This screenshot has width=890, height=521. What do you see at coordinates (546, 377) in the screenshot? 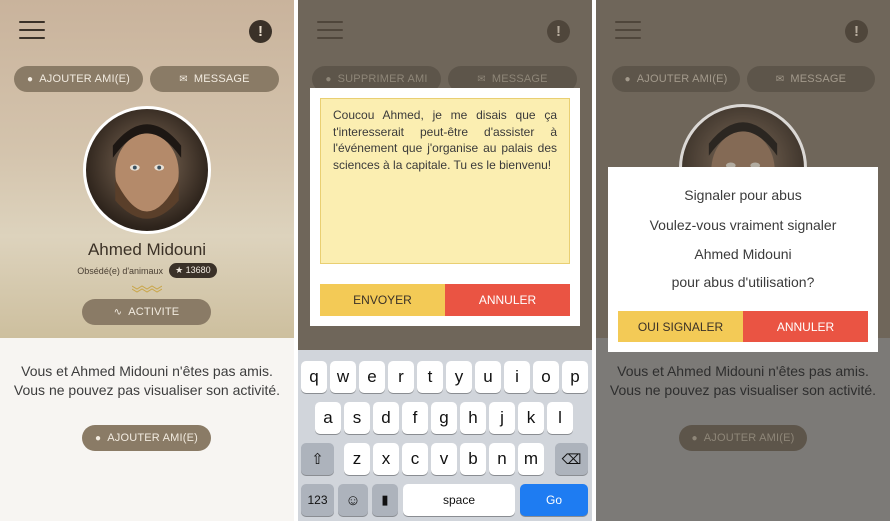
I see `key-o: o` at bounding box center [546, 377].